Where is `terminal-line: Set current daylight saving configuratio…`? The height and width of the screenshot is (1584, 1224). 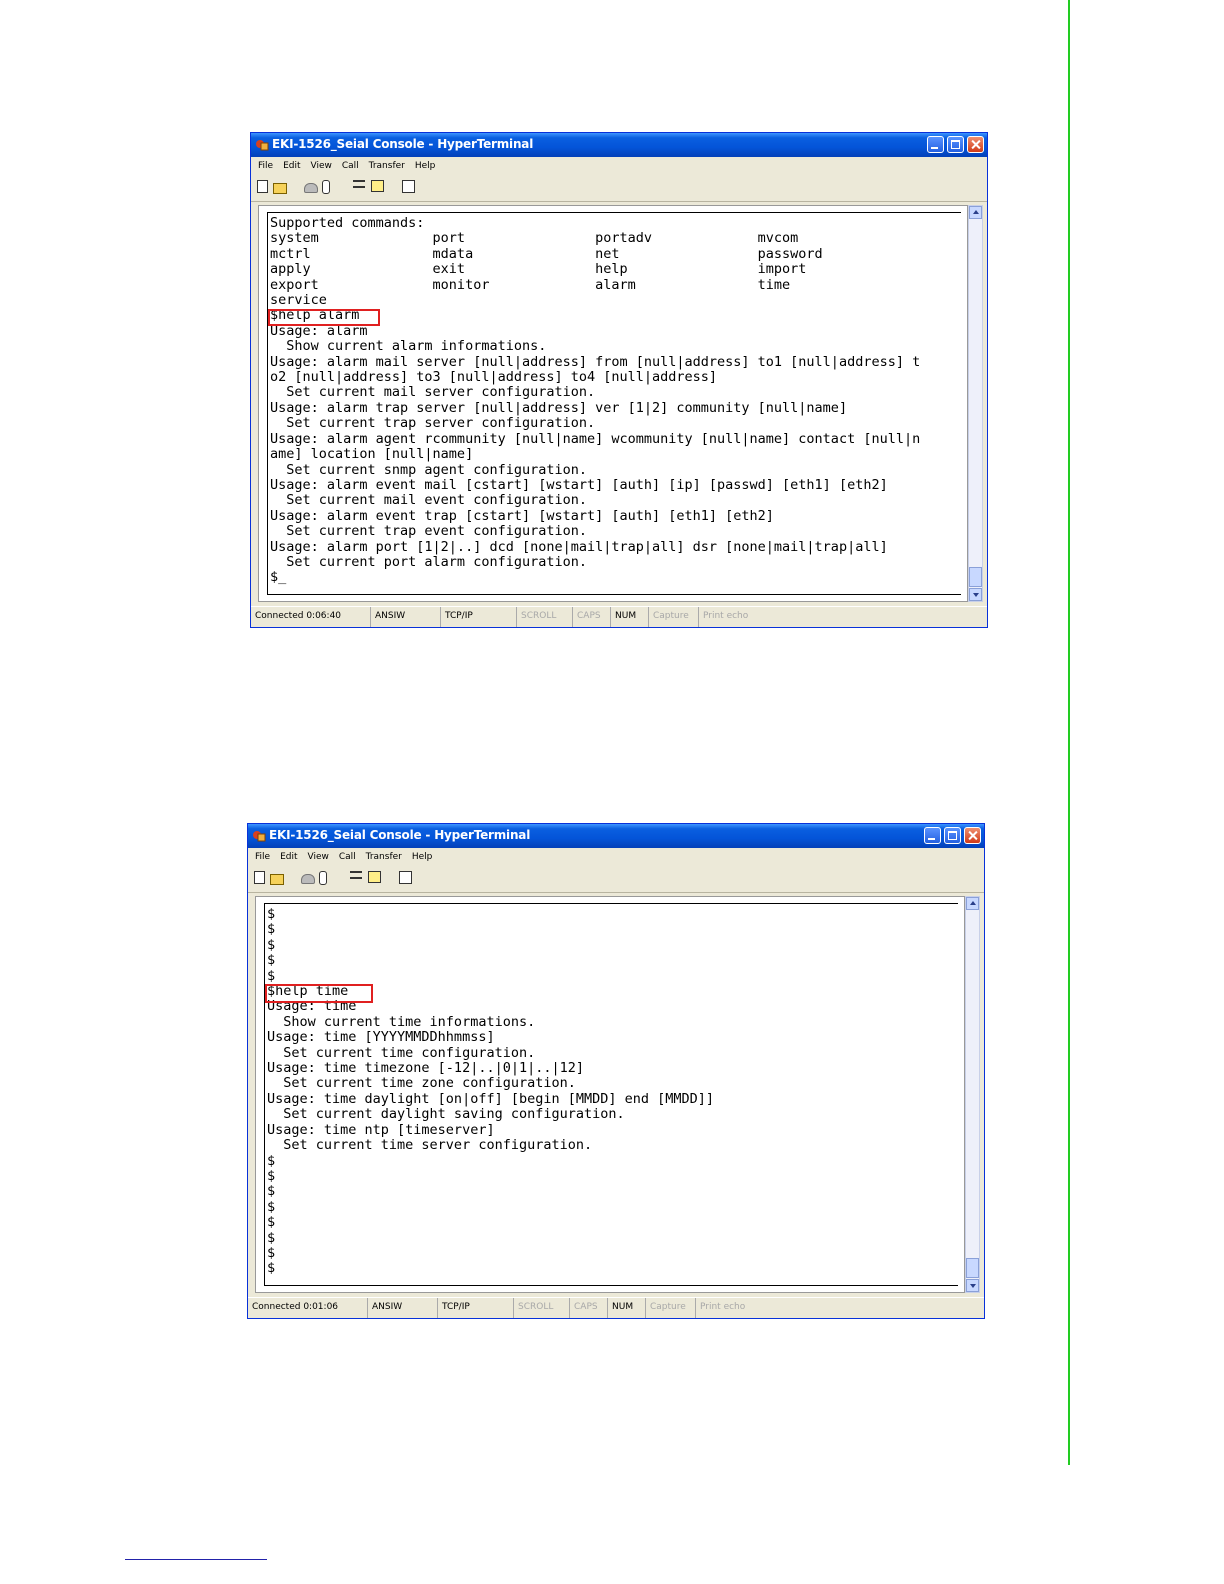
terminal-line: Set current daylight saving configuratio… is located at coordinates (446, 1114).